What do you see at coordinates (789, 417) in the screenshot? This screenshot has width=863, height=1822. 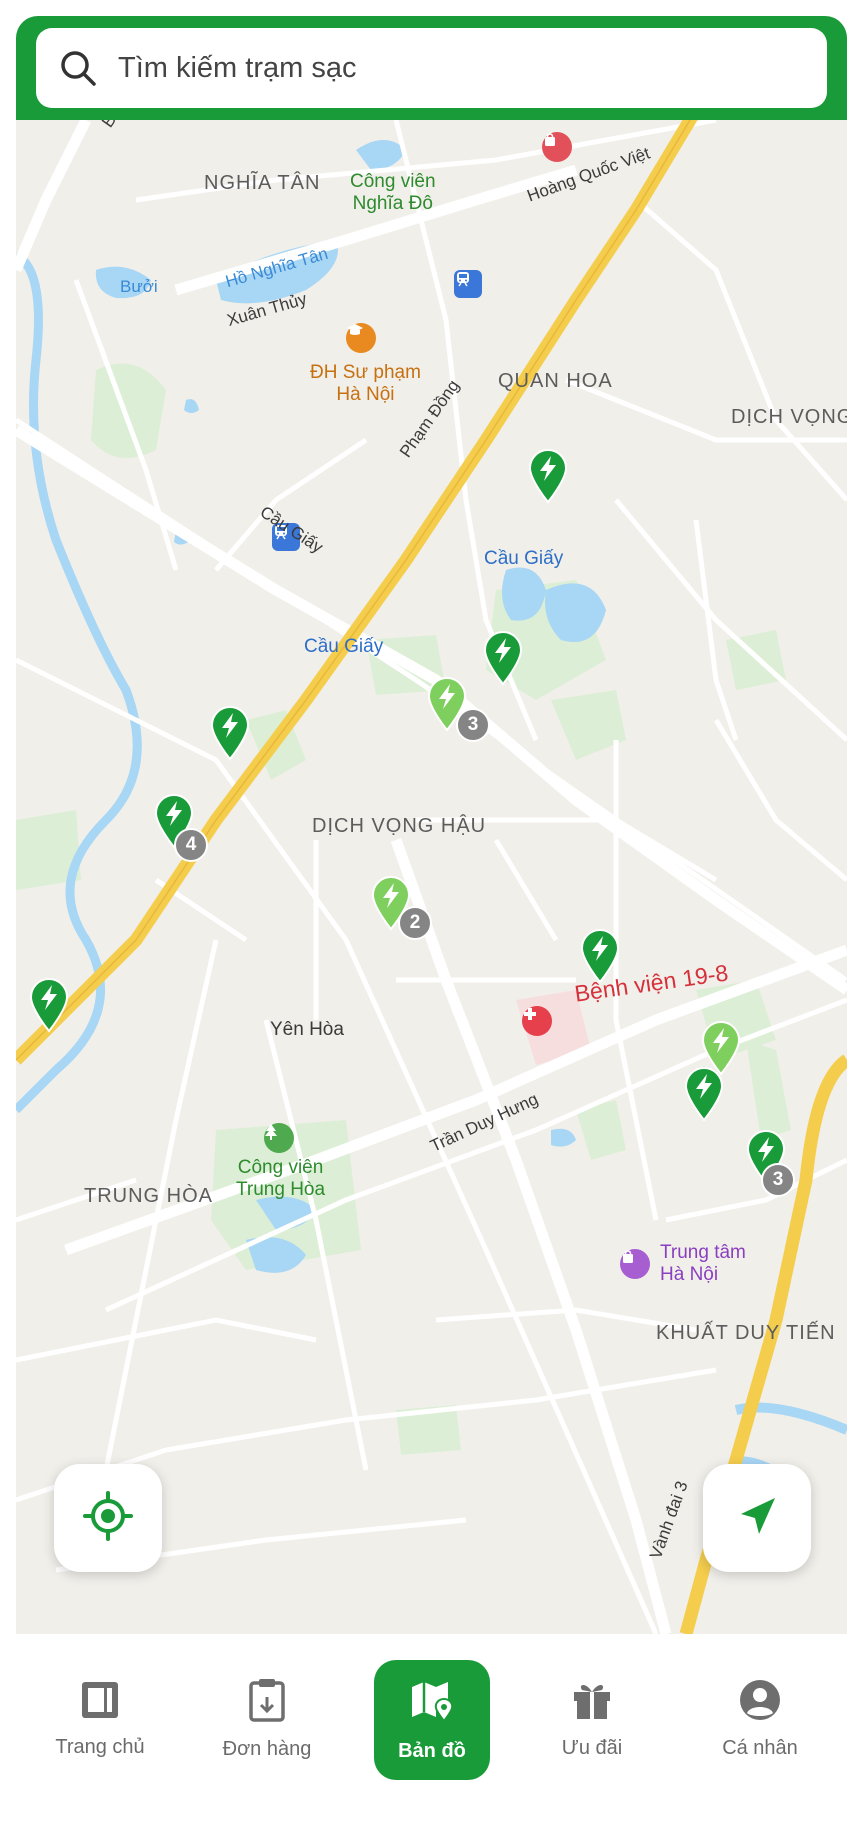 I see `district-label: DỊCH VỌNG` at bounding box center [789, 417].